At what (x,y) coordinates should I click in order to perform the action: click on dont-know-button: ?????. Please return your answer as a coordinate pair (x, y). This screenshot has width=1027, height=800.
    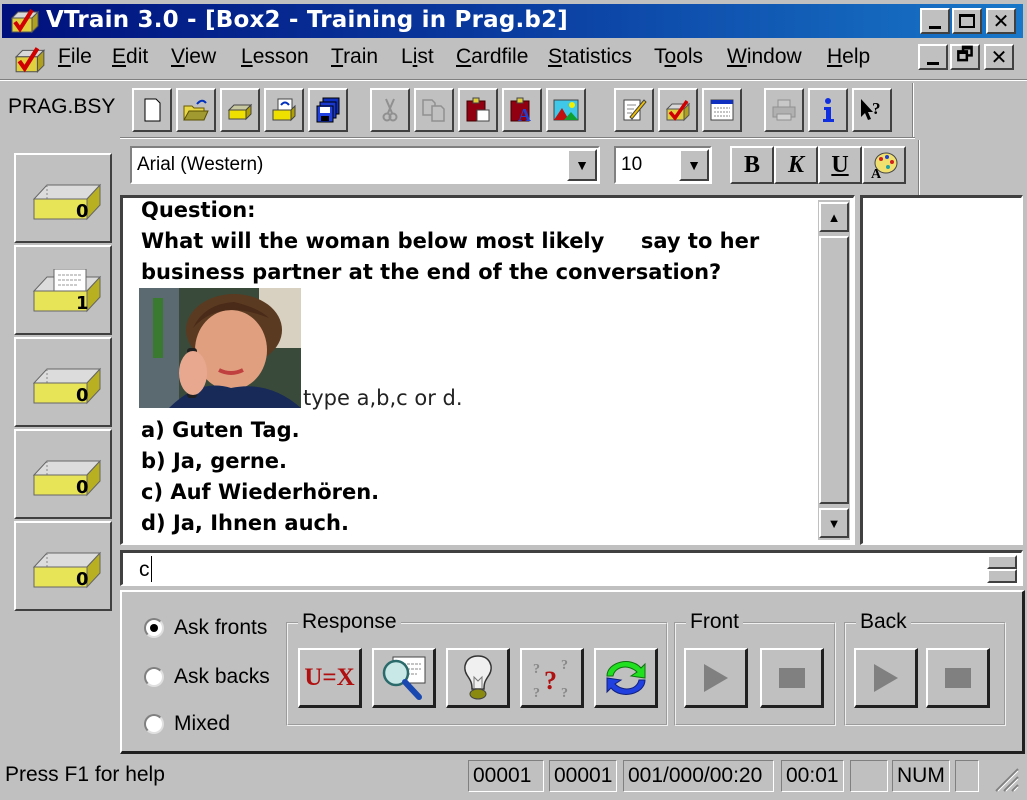
    Looking at the image, I should click on (552, 678).